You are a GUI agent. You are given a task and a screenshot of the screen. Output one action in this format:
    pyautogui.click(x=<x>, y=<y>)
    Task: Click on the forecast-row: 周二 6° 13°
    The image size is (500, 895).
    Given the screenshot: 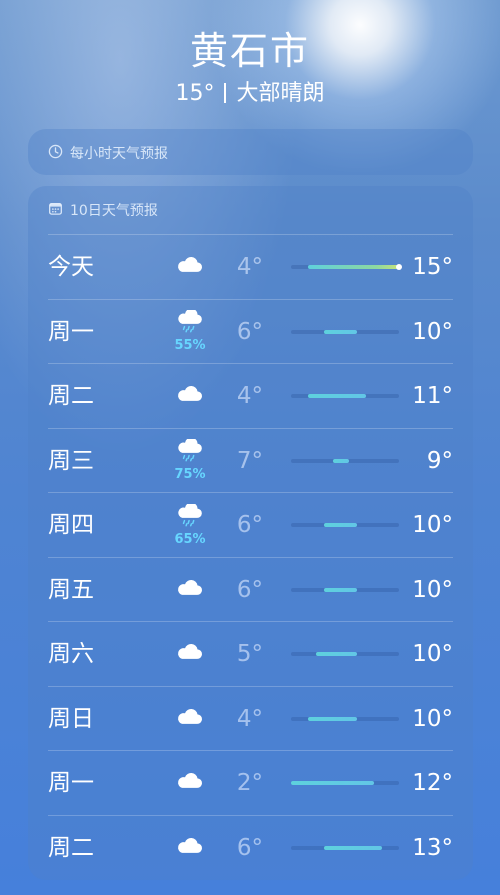 What is the action you would take?
    pyautogui.click(x=250, y=847)
    